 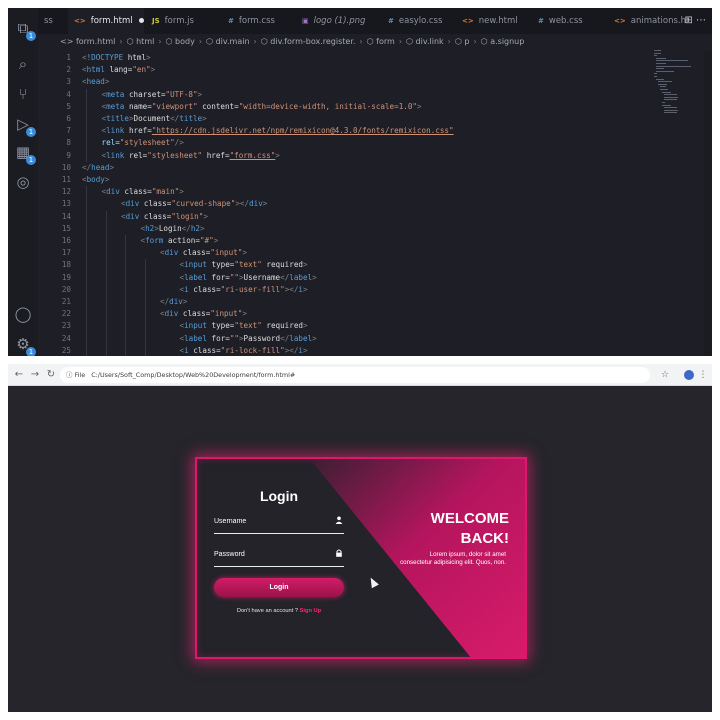 I want to click on code-text: <title>Document</title>, so click(x=154, y=118).